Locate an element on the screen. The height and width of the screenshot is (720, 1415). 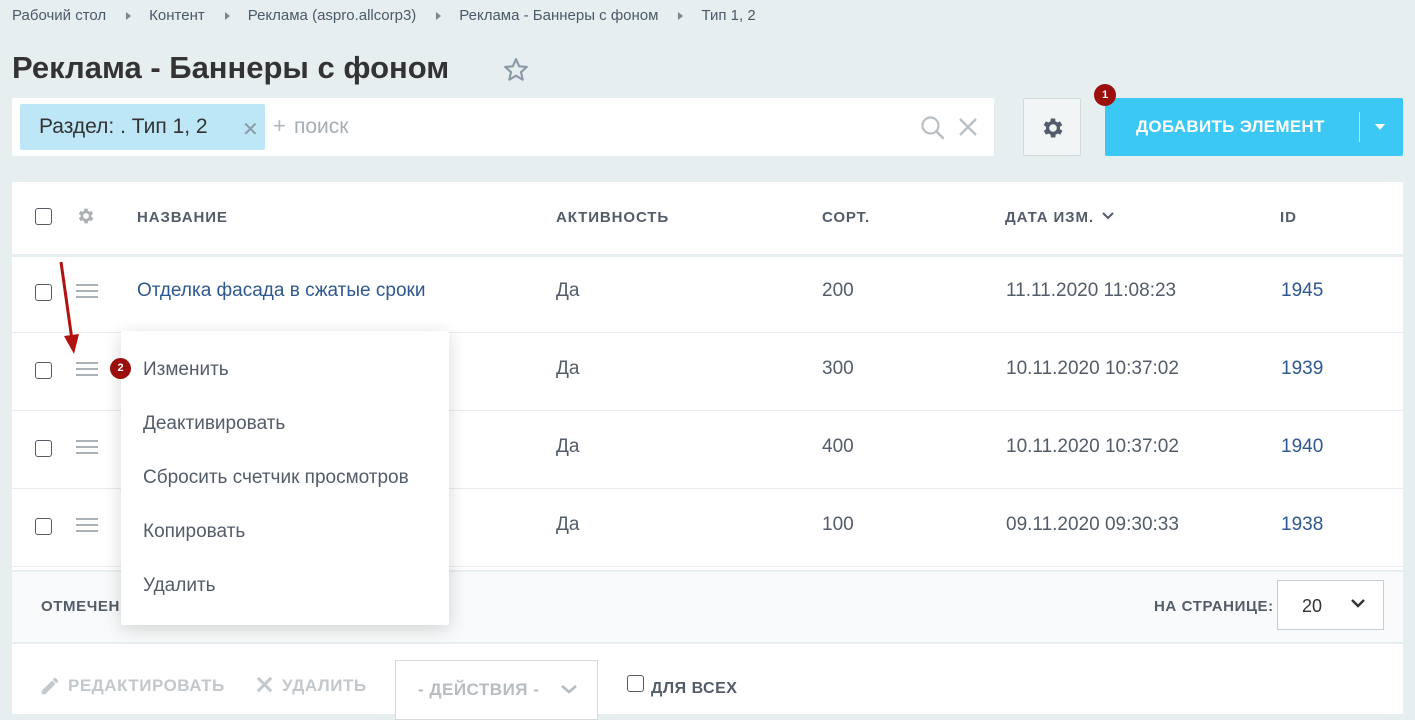
row-sort: 300 is located at coordinates (838, 368).